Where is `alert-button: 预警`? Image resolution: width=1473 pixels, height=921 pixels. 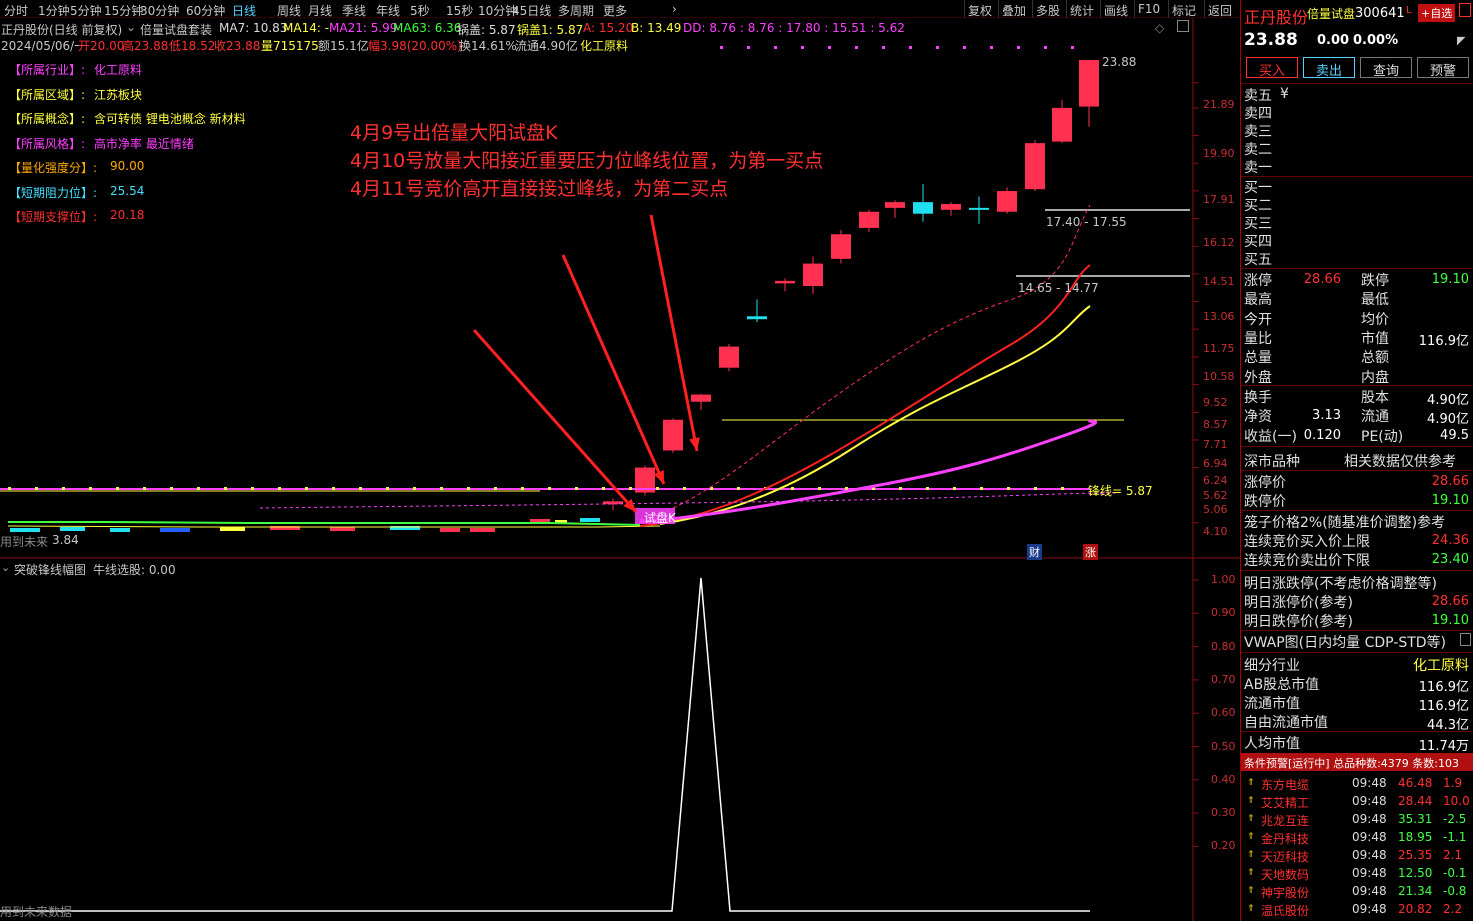
alert-button: 预警 is located at coordinates (1443, 68).